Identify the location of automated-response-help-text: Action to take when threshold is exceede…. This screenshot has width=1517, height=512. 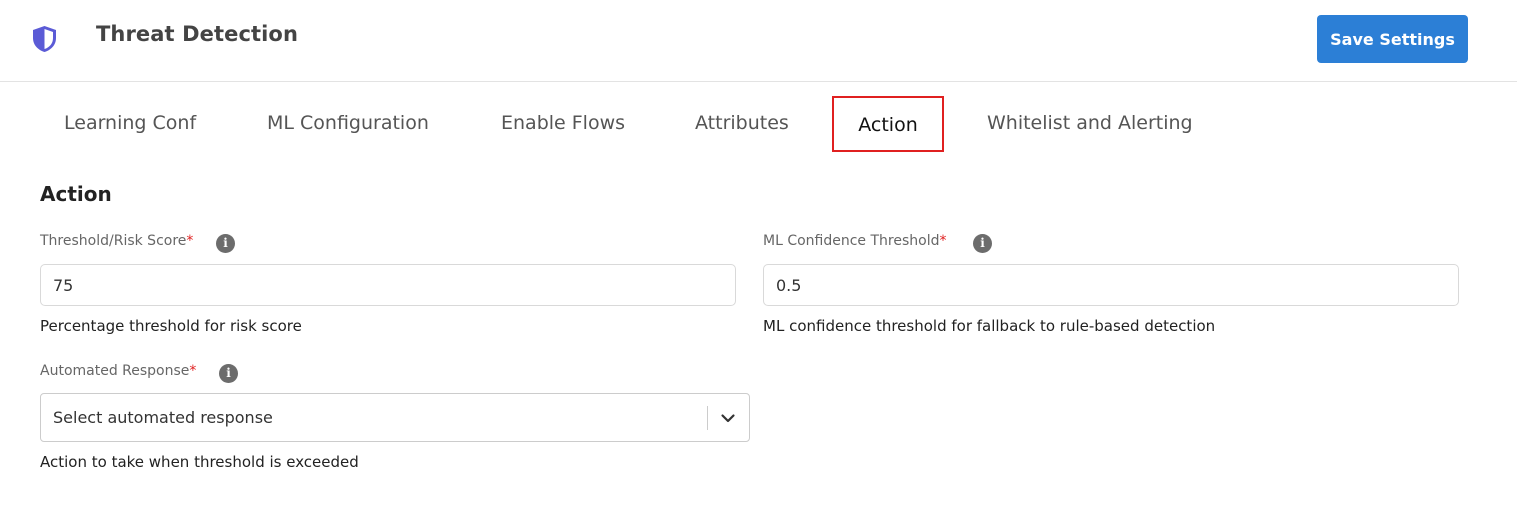
(199, 462).